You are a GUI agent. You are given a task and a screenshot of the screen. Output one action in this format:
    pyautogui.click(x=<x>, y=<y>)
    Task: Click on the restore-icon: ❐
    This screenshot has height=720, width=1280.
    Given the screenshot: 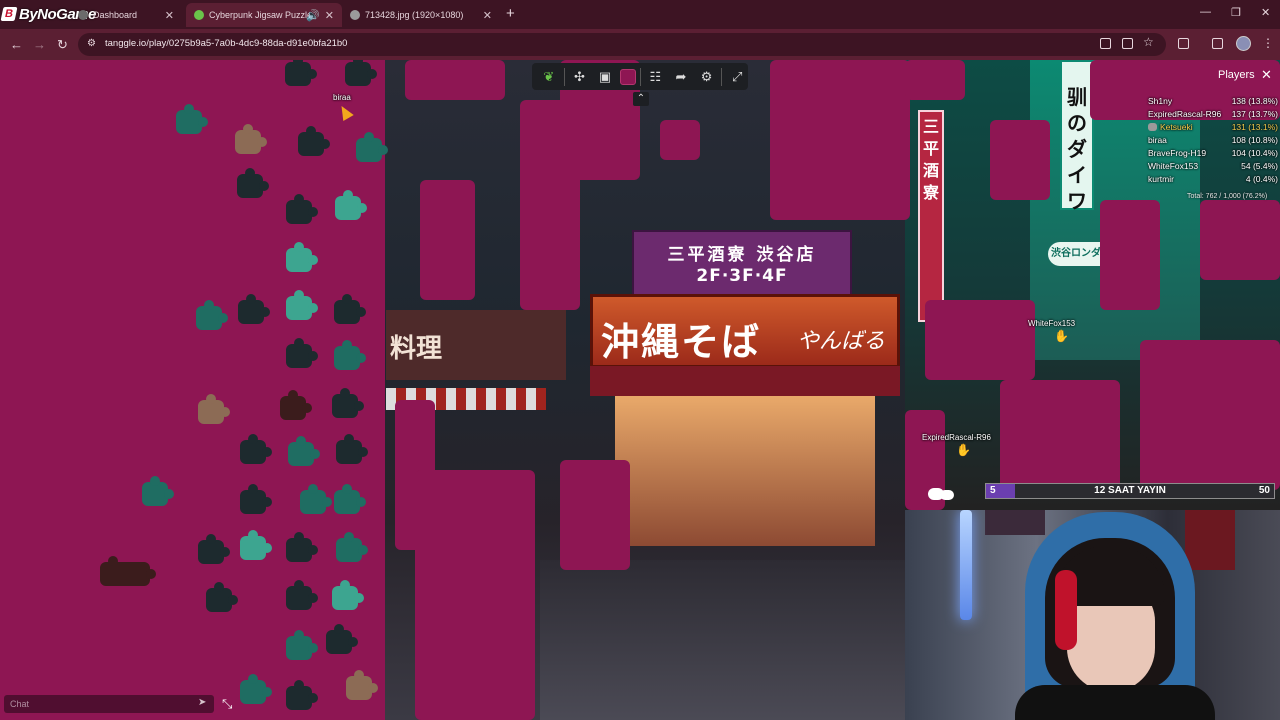 What is the action you would take?
    pyautogui.click(x=1236, y=12)
    